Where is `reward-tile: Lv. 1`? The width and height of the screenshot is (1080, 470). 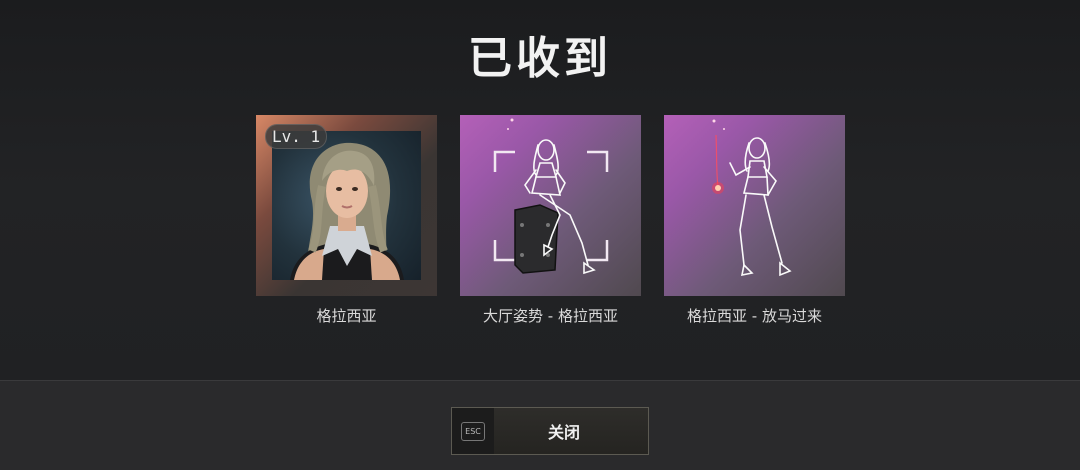
reward-tile: Lv. 1 is located at coordinates (346, 205).